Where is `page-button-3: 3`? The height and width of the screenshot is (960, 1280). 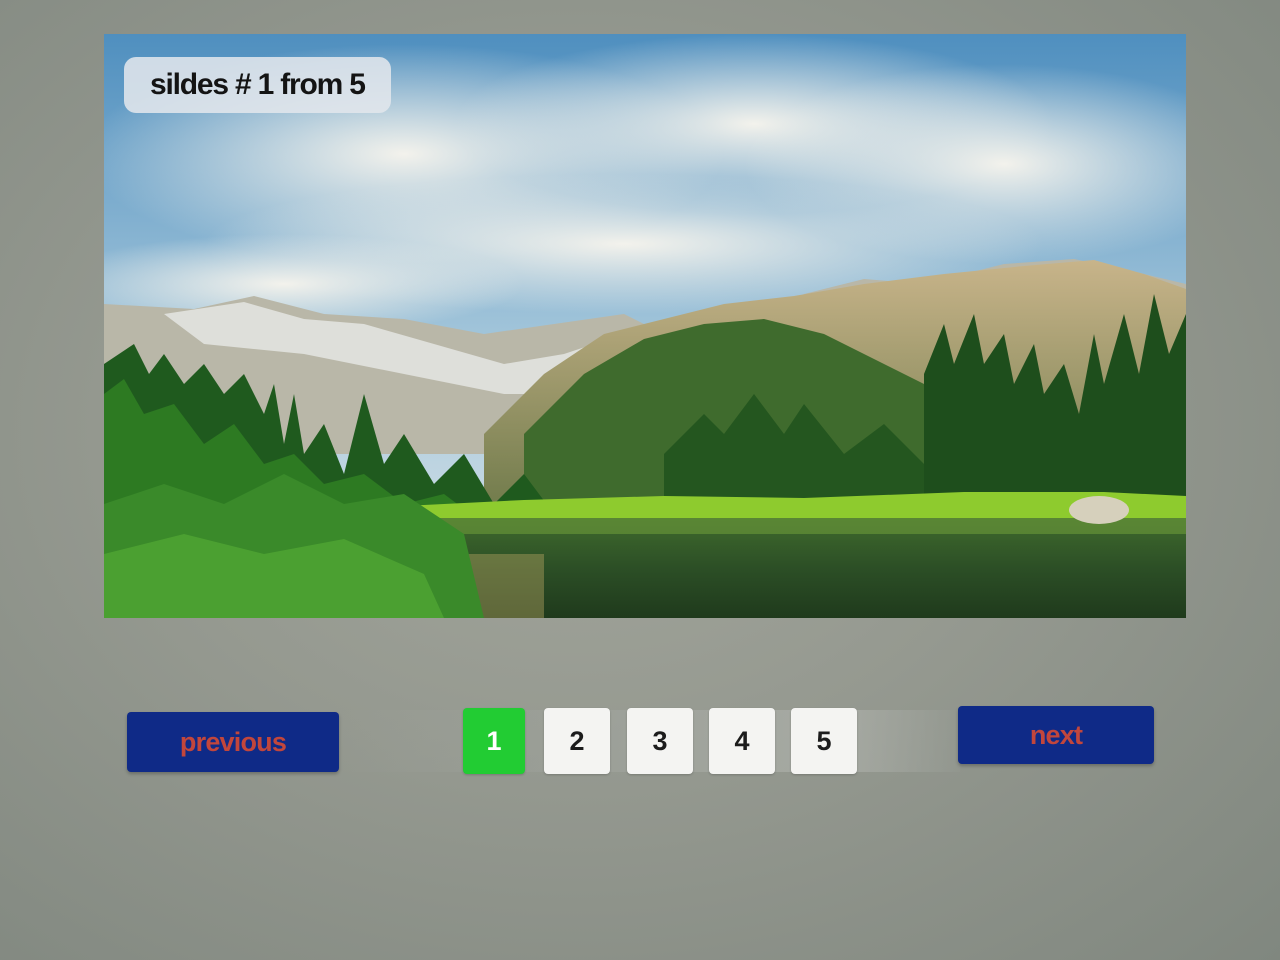
page-button-3: 3 is located at coordinates (660, 741).